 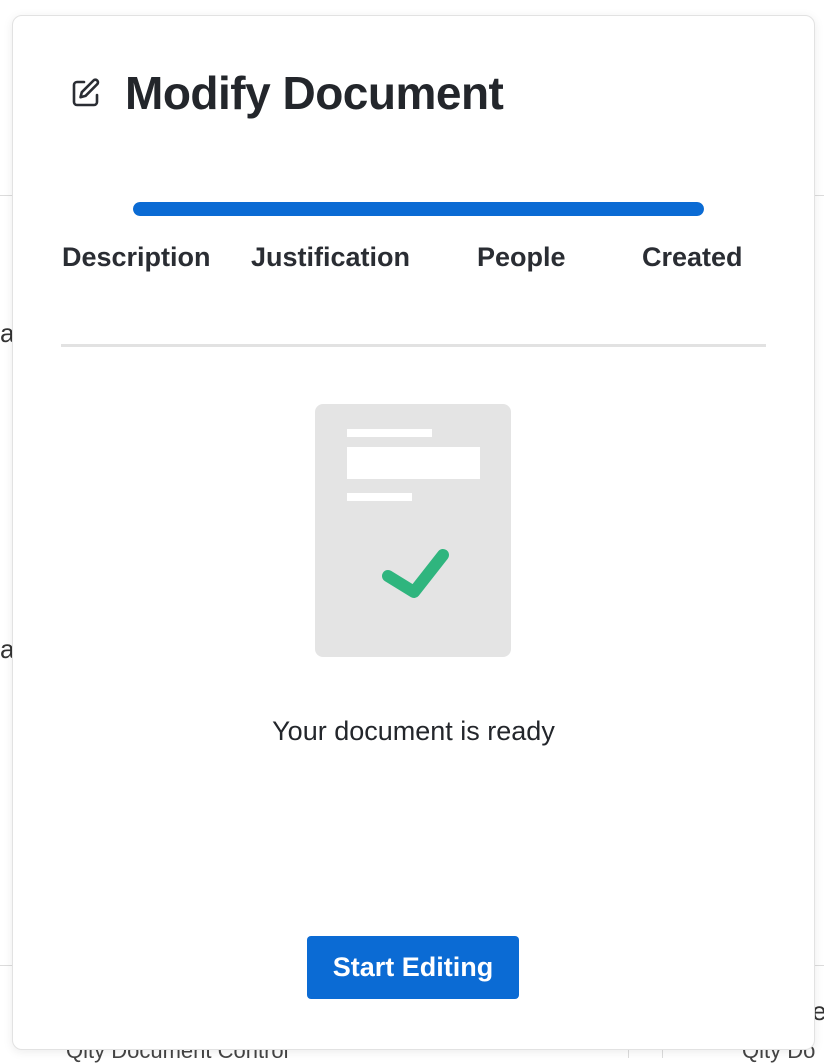 I want to click on step-labels: Description Justification People Created, so click(x=413, y=262).